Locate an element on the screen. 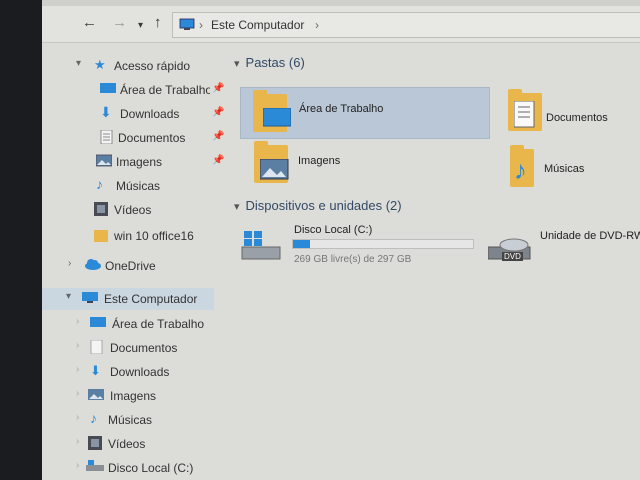 This screenshot has height=480, width=640. sidebar-item-quick-access: ▾ ★ Acesso rápido is located at coordinates (133, 66).